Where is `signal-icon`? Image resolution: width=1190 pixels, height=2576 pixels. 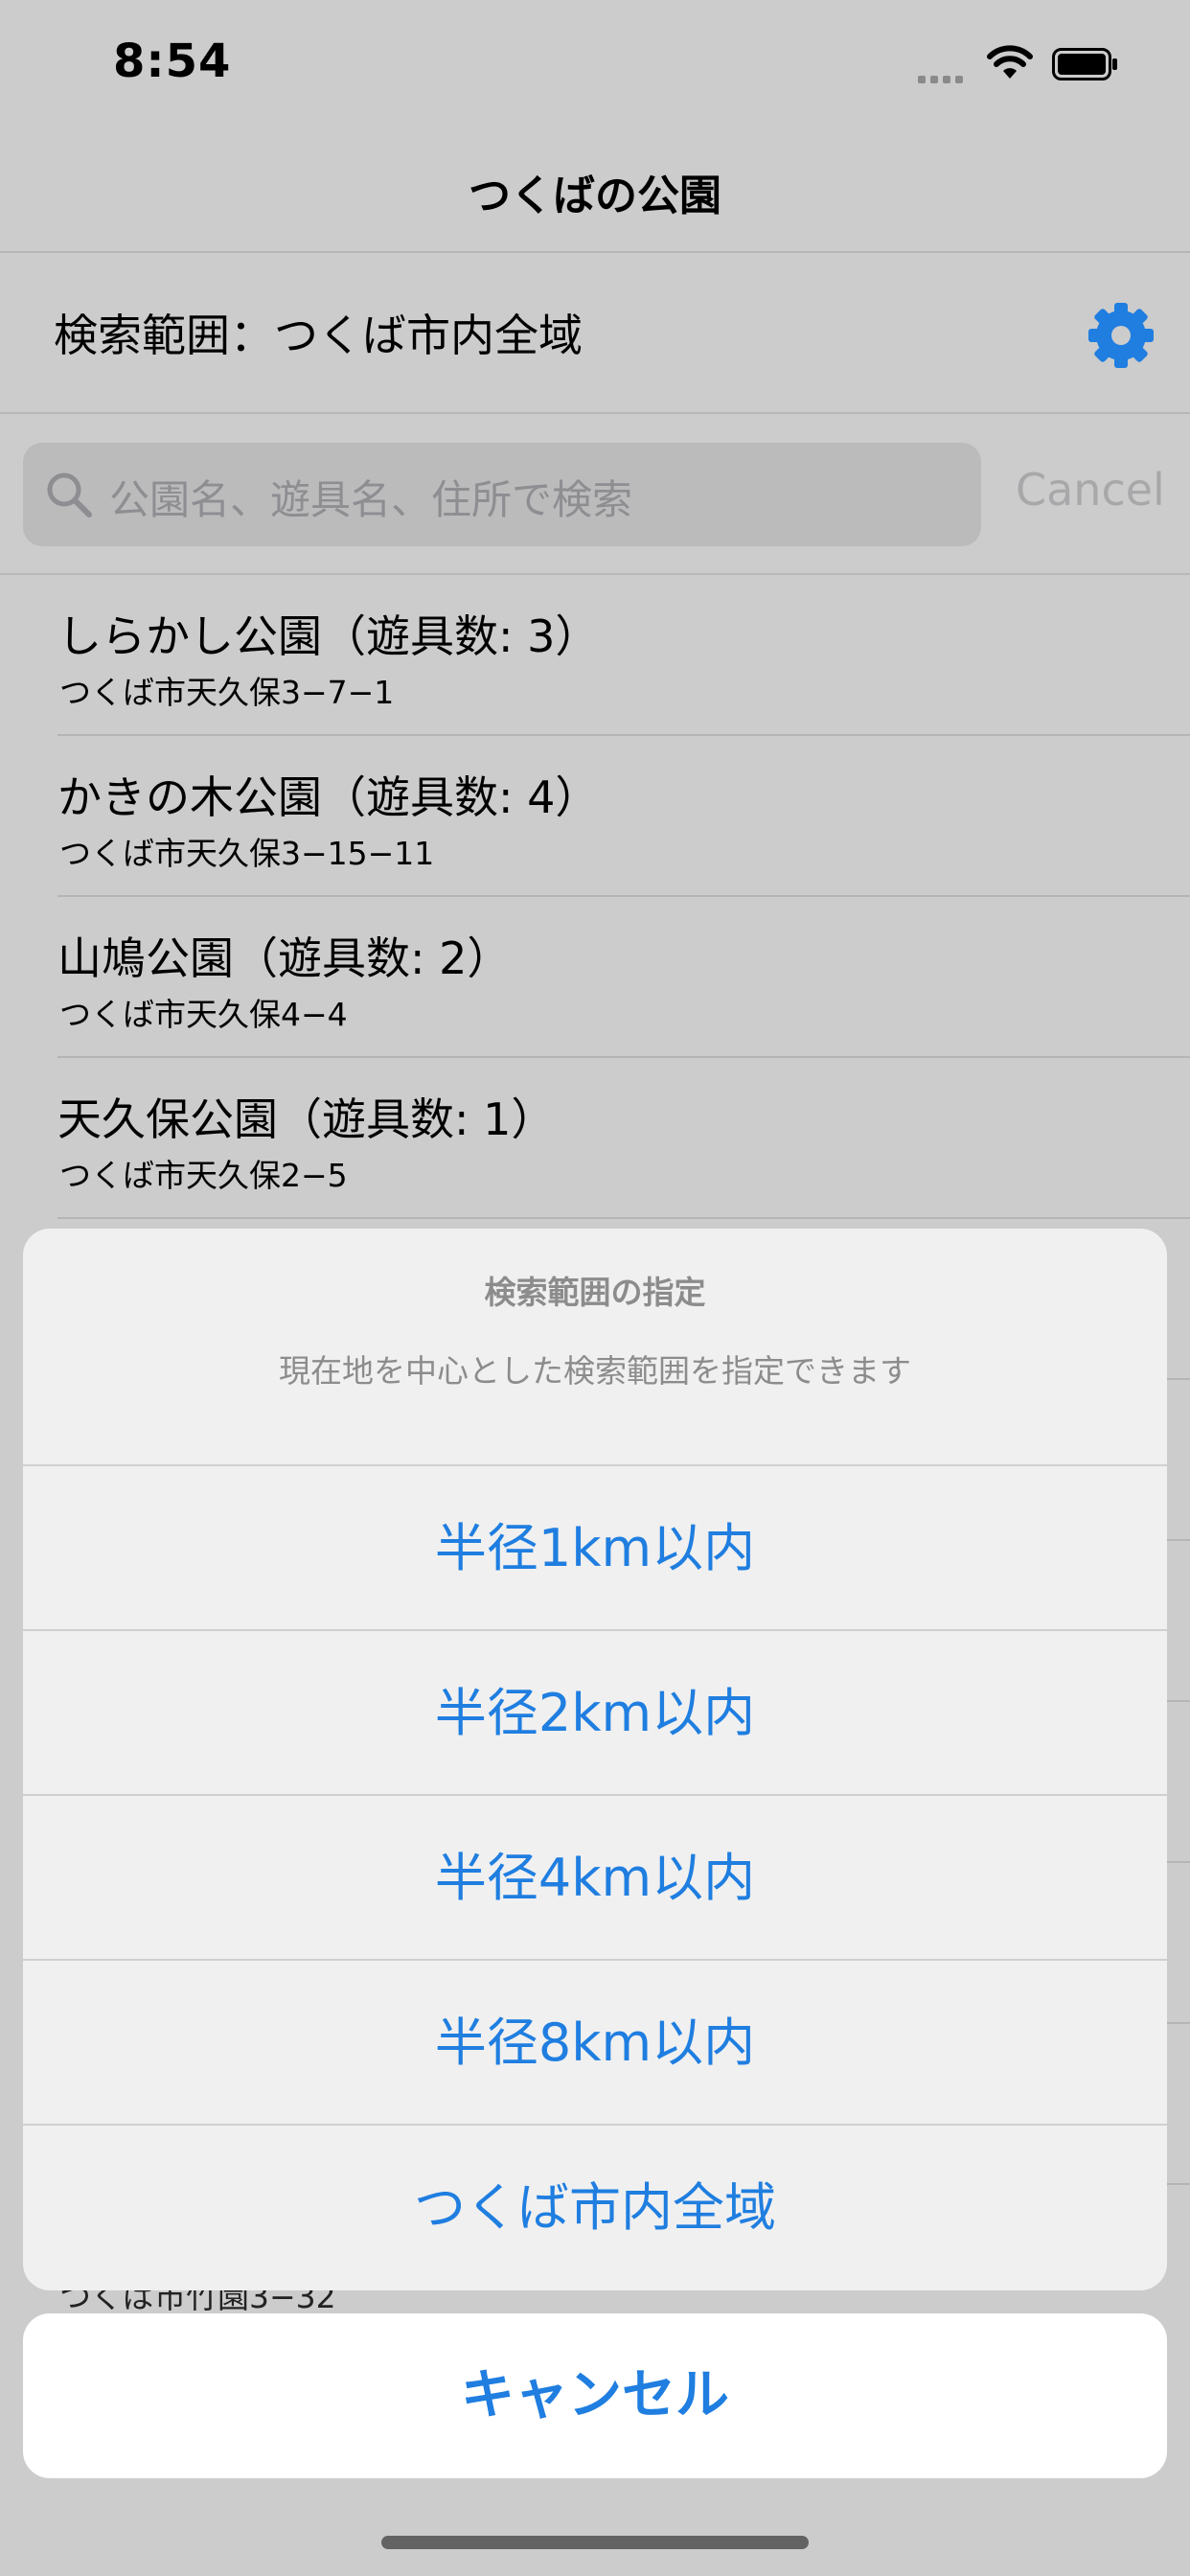 signal-icon is located at coordinates (943, 78).